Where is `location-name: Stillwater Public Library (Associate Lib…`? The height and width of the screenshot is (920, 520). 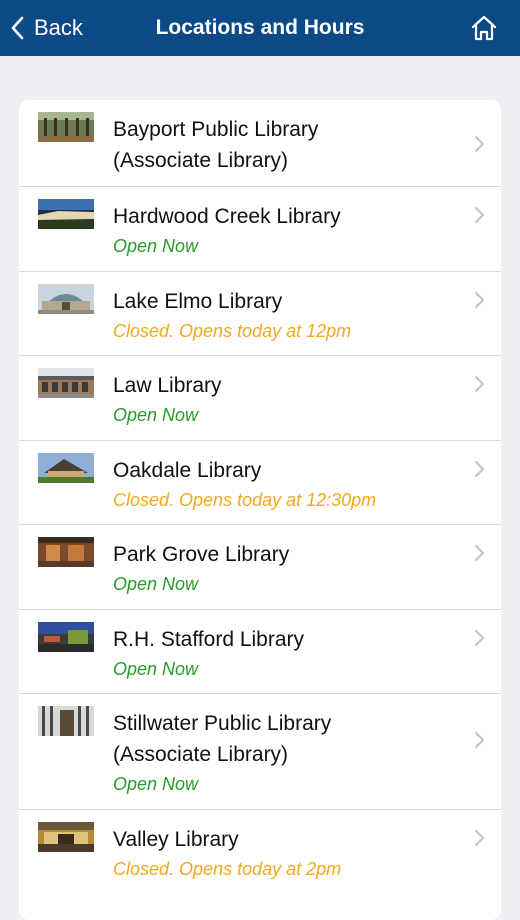 location-name: Stillwater Public Library (Associate Lib… is located at coordinates (222, 739).